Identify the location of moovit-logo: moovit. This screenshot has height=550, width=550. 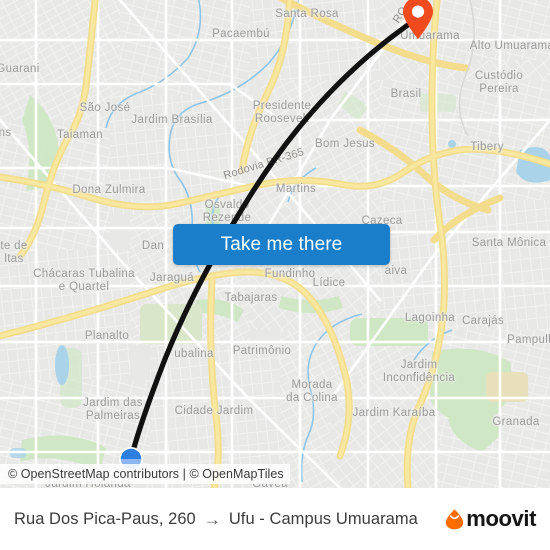
(490, 519).